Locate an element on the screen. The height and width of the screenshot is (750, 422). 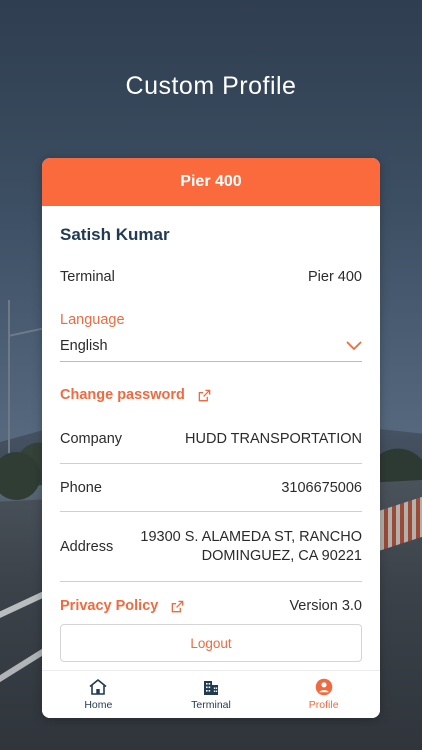
company-row: Company HUDD TRANSPORTATION is located at coordinates (211, 439).